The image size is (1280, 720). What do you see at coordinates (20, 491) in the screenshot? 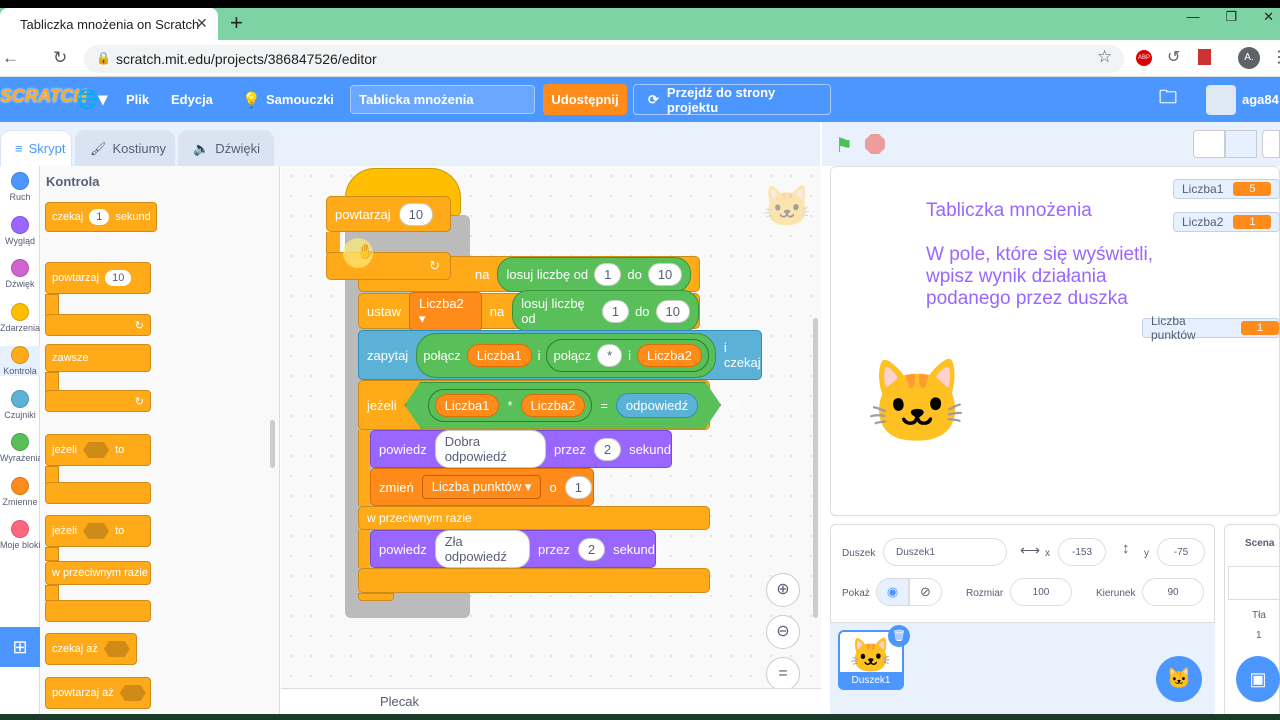
I see `category-8: Zmienne` at bounding box center [20, 491].